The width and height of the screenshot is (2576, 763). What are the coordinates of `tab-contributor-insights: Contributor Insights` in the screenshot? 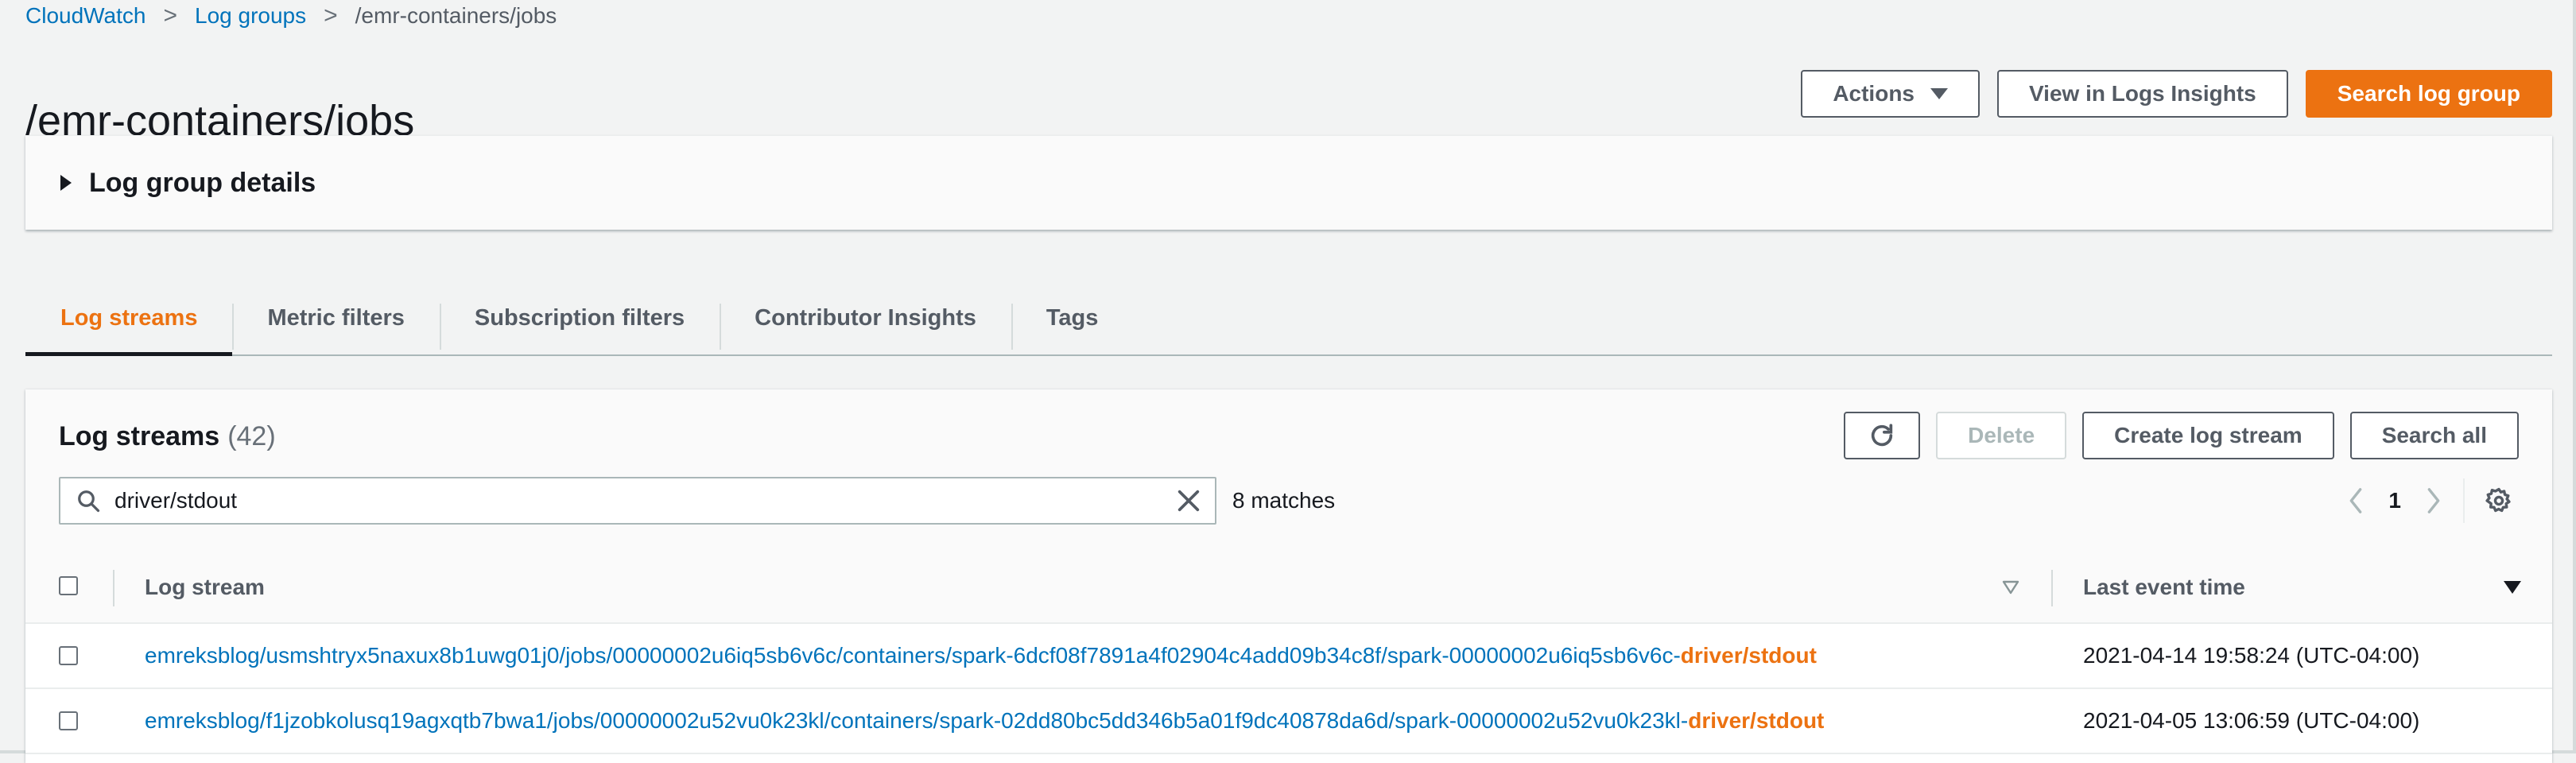 It's located at (866, 317).